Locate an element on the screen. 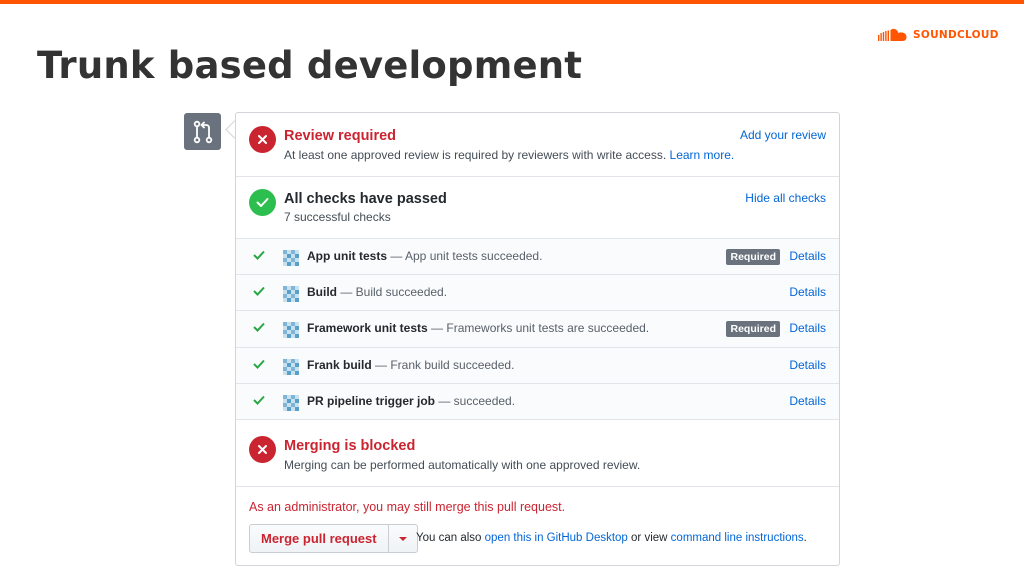 The width and height of the screenshot is (1024, 576). chevron-down-icon is located at coordinates (402, 538).